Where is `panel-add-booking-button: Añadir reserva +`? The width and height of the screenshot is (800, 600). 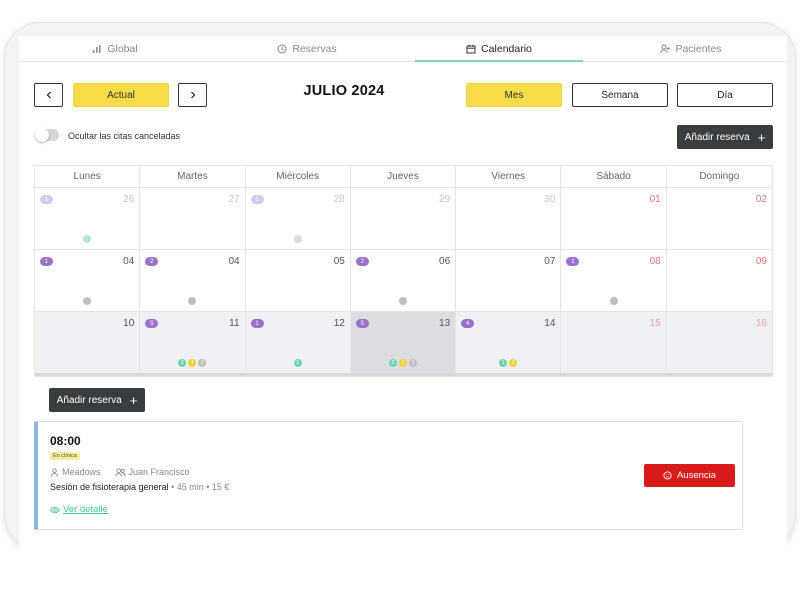 panel-add-booking-button: Añadir reserva + is located at coordinates (97, 400).